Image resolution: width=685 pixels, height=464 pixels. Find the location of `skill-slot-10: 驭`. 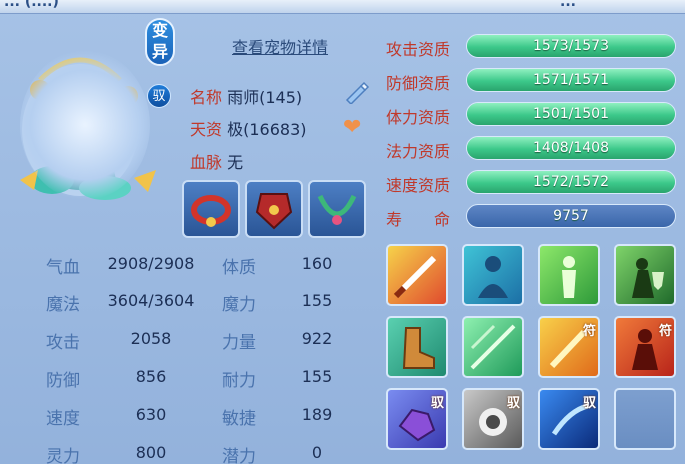

skill-slot-10: 驭 is located at coordinates (493, 419).